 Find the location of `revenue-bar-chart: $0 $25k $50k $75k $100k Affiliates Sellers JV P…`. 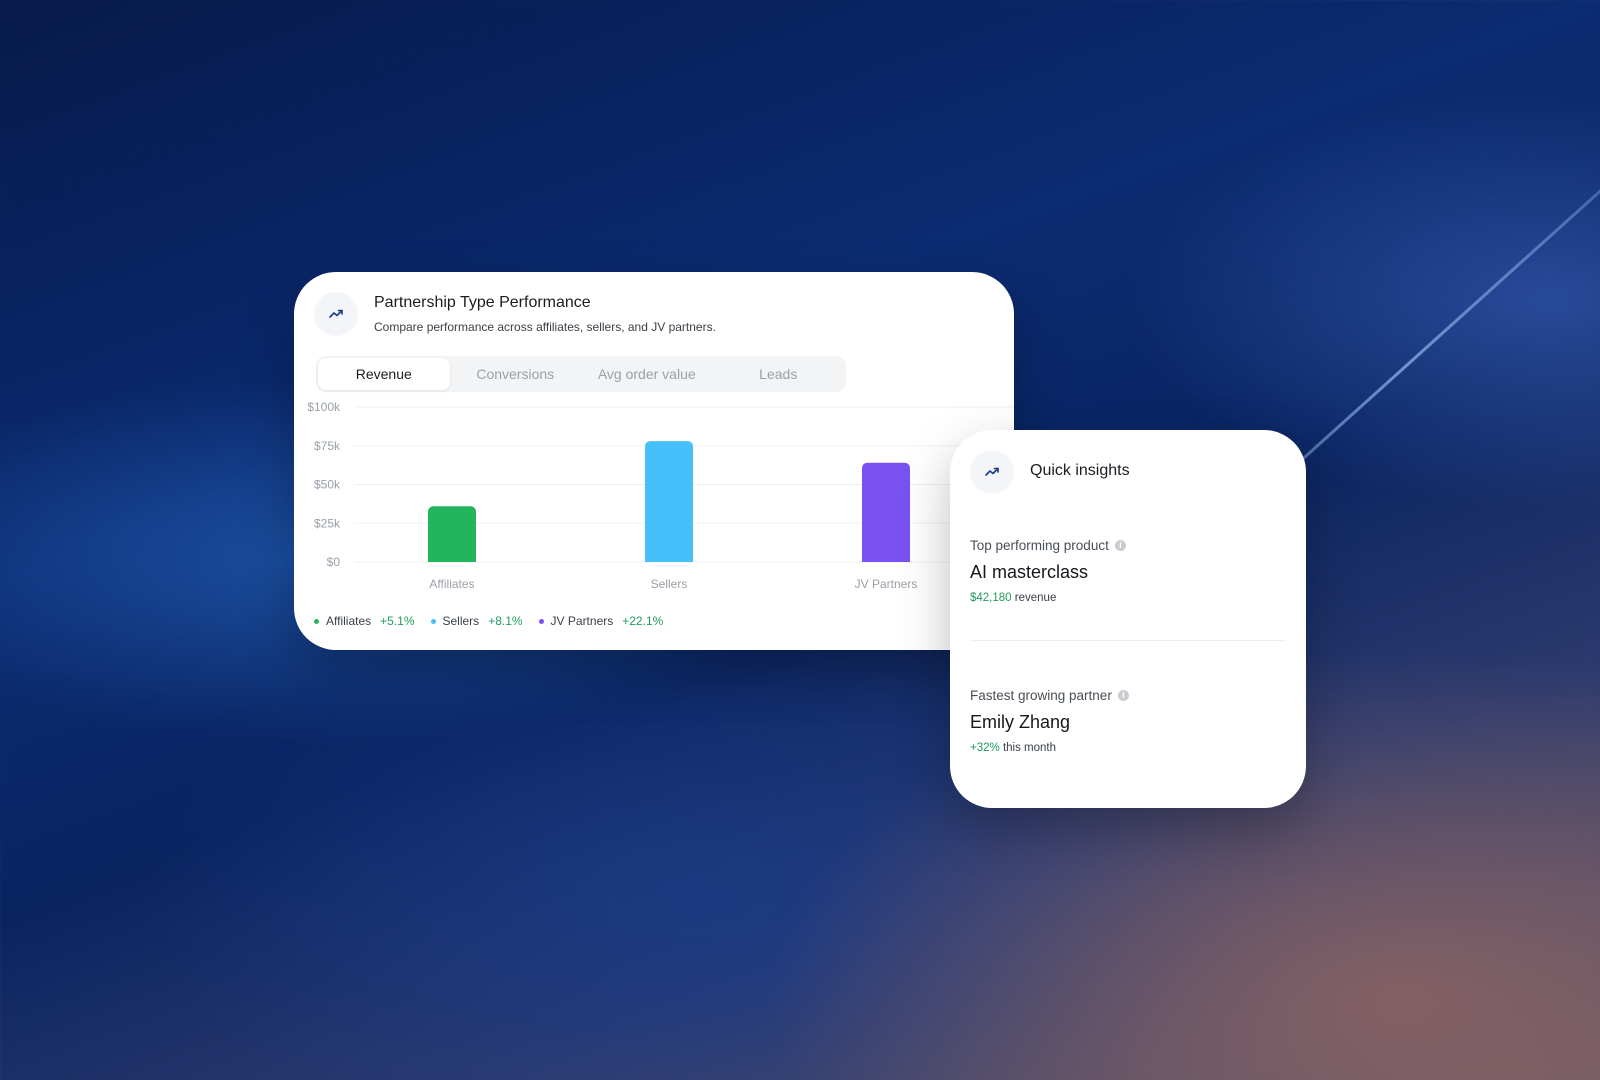

revenue-bar-chart: $0 $25k $50k $75k $100k Affiliates Sellers JV P… is located at coordinates (660, 495).